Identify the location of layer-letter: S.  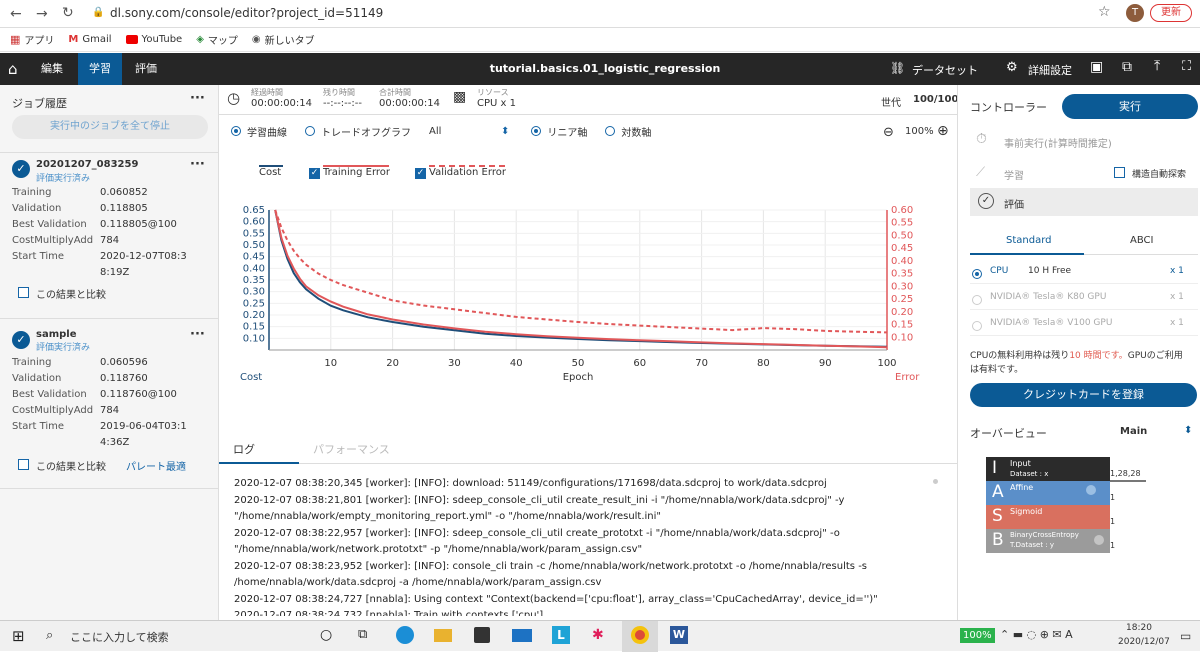
(997, 516).